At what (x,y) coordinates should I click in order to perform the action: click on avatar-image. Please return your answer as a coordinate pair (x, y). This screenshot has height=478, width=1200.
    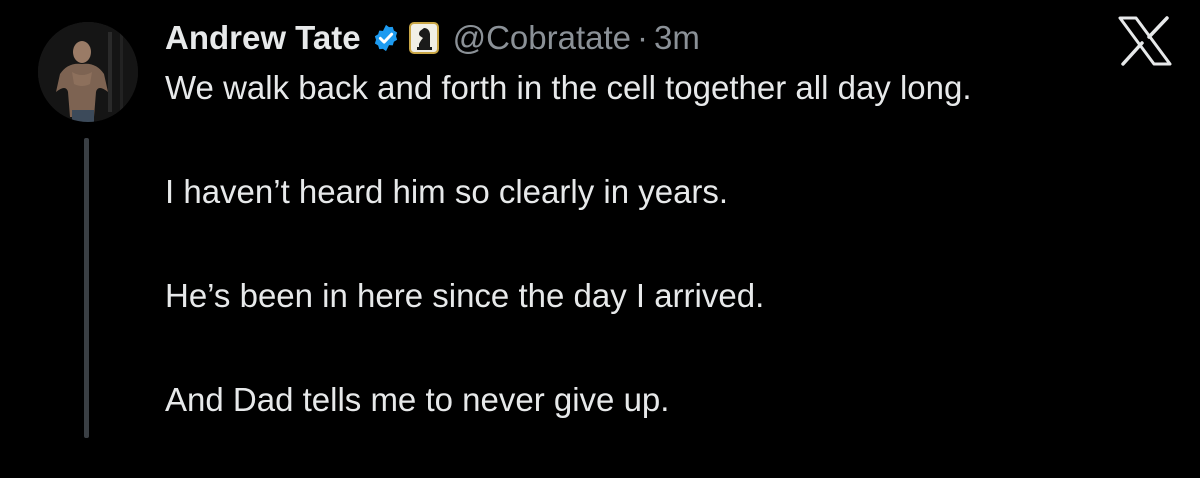
    Looking at the image, I should click on (88, 72).